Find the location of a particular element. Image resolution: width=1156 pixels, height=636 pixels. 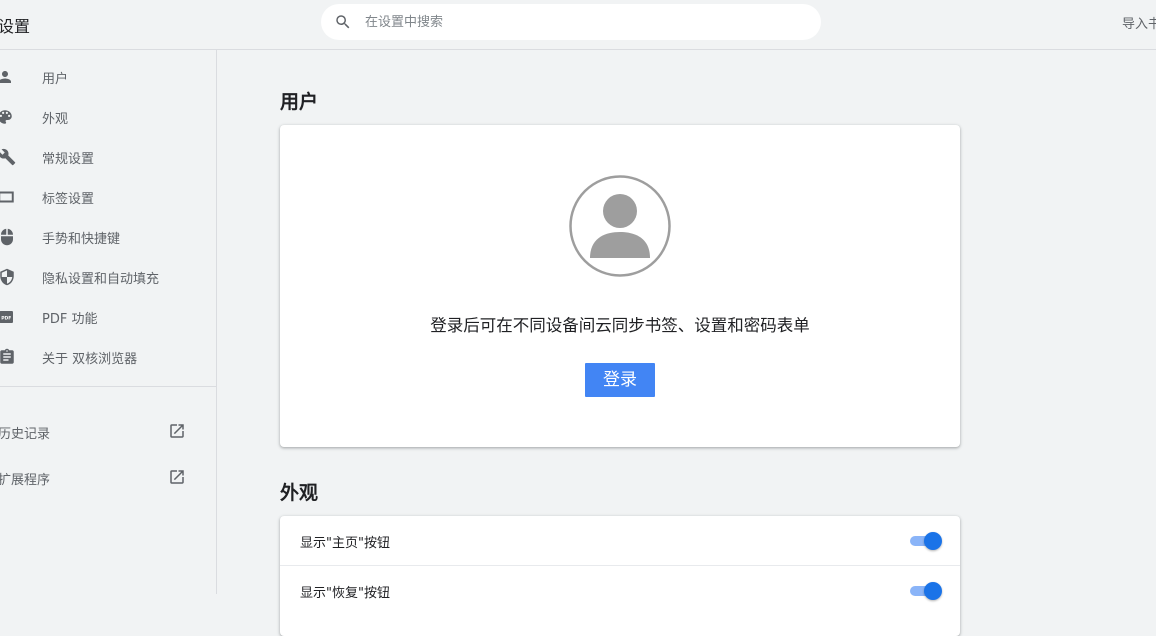

sidebar-item-gestures: 手势和快捷键 is located at coordinates (108, 237).